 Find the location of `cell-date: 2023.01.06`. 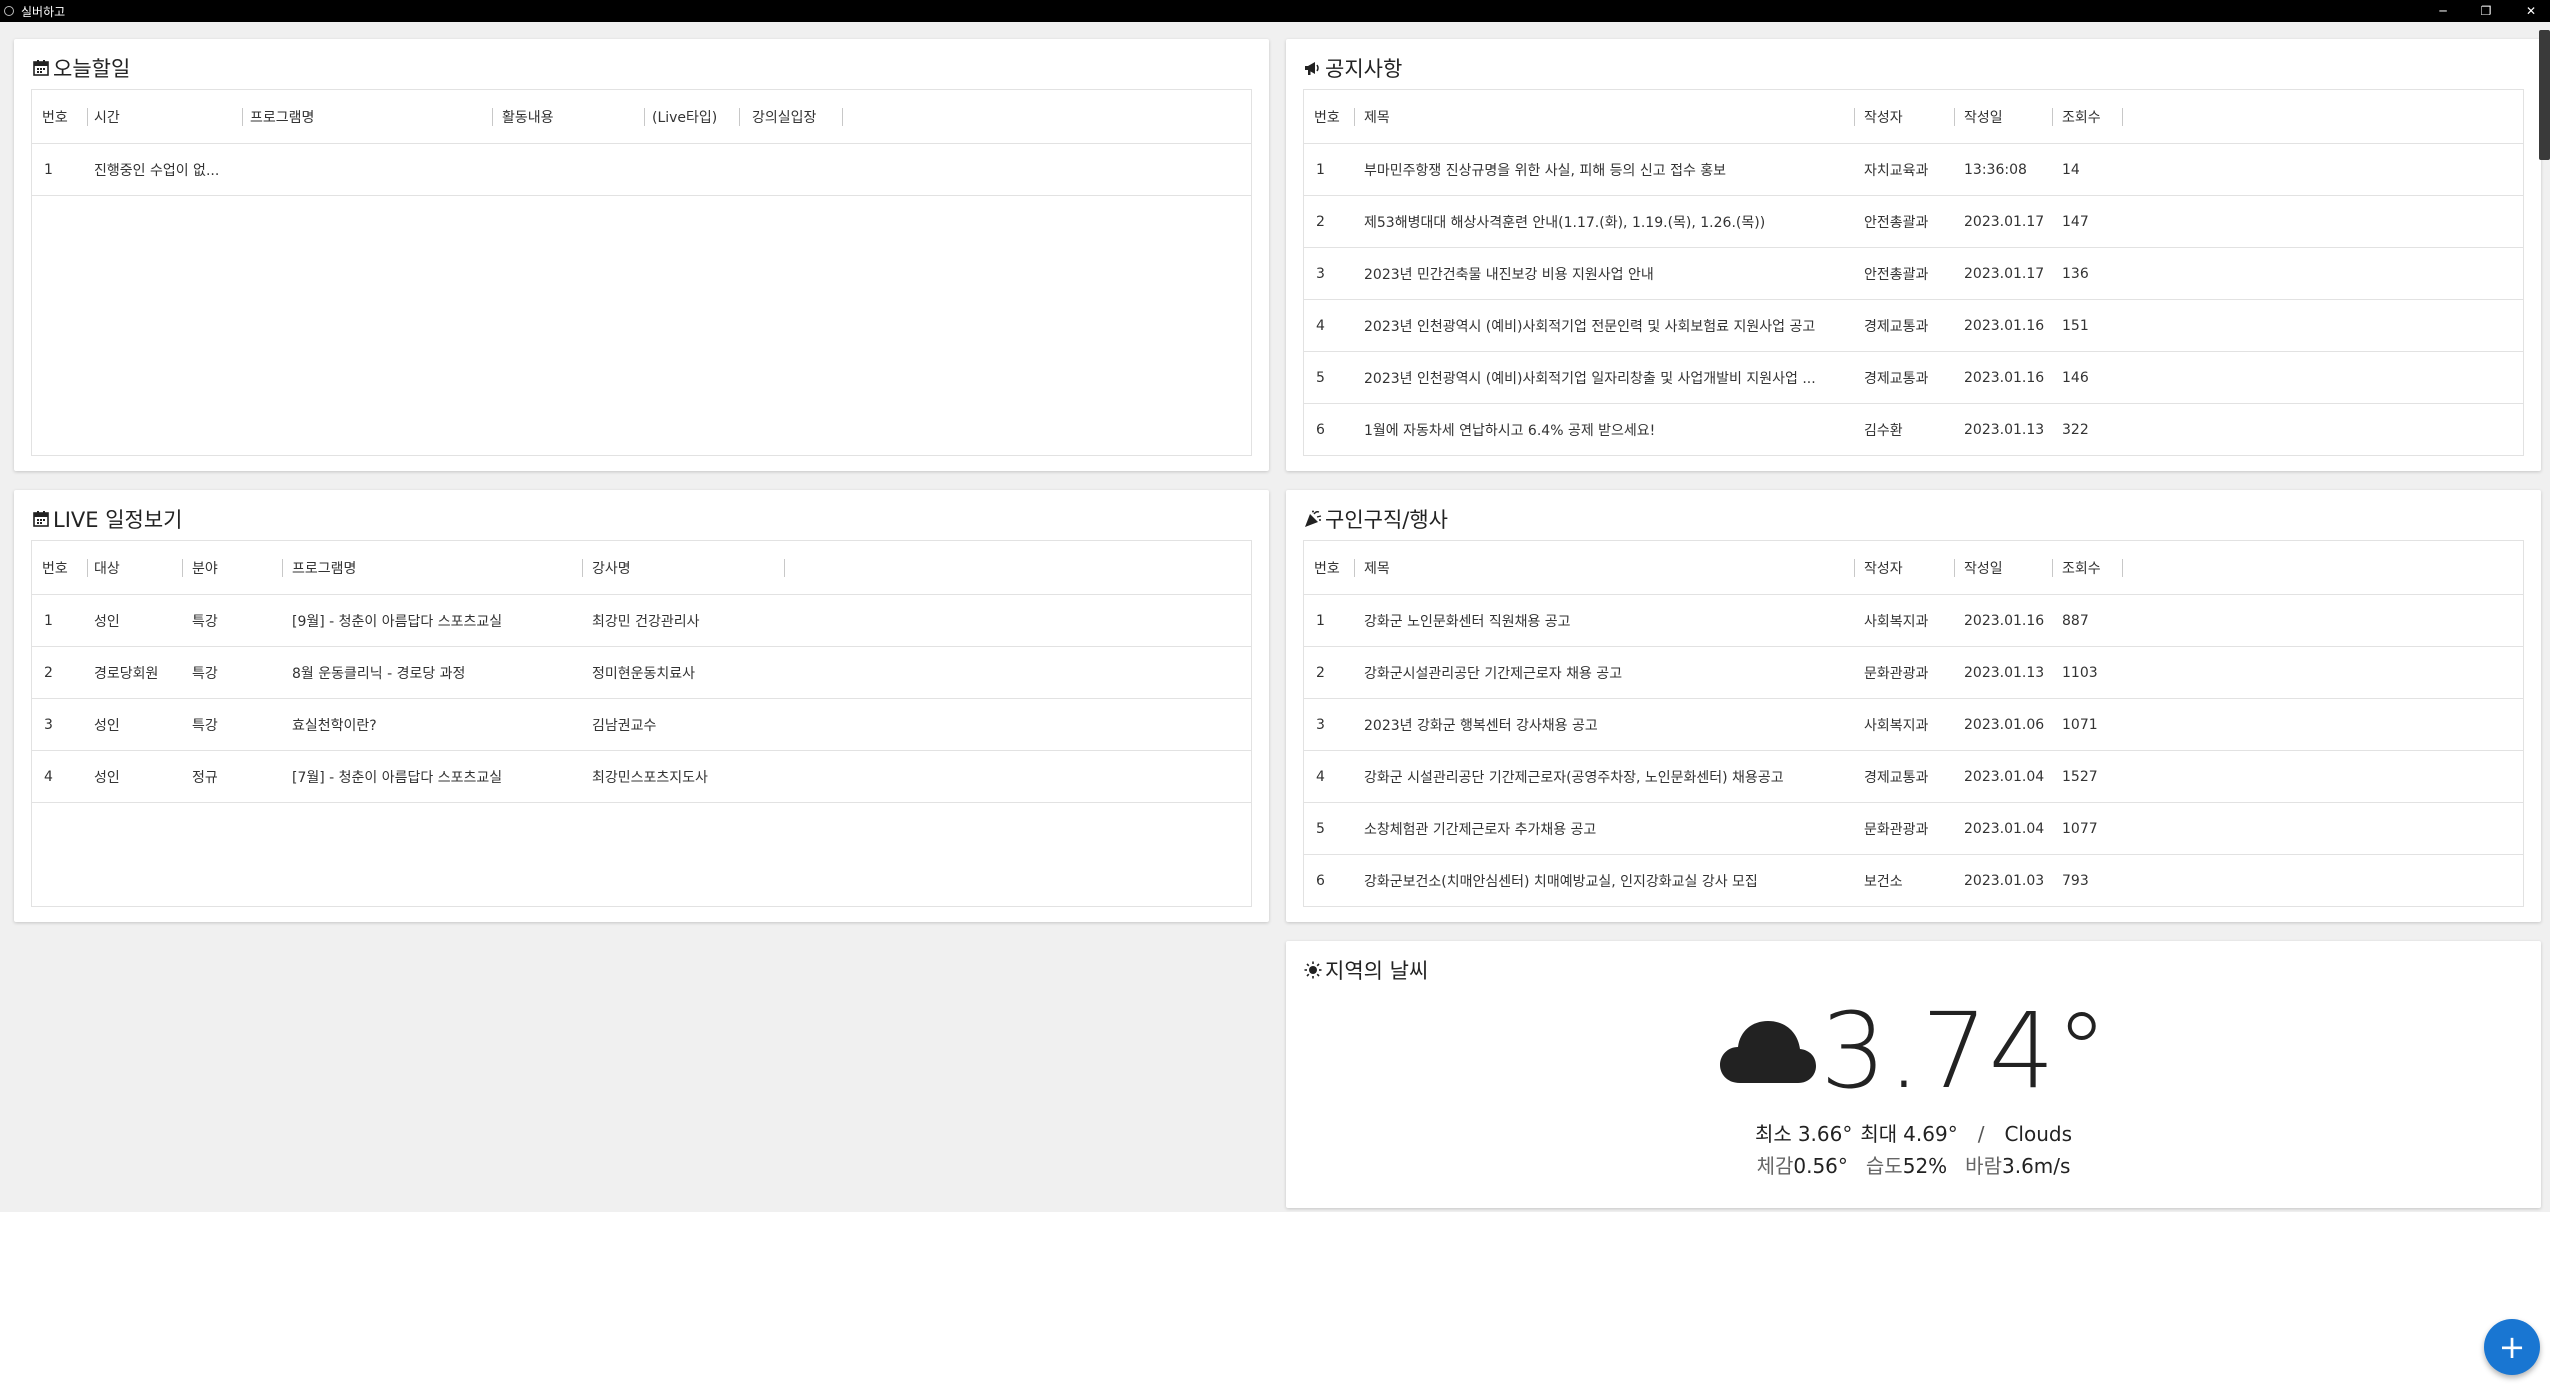

cell-date: 2023.01.06 is located at coordinates (2004, 724).